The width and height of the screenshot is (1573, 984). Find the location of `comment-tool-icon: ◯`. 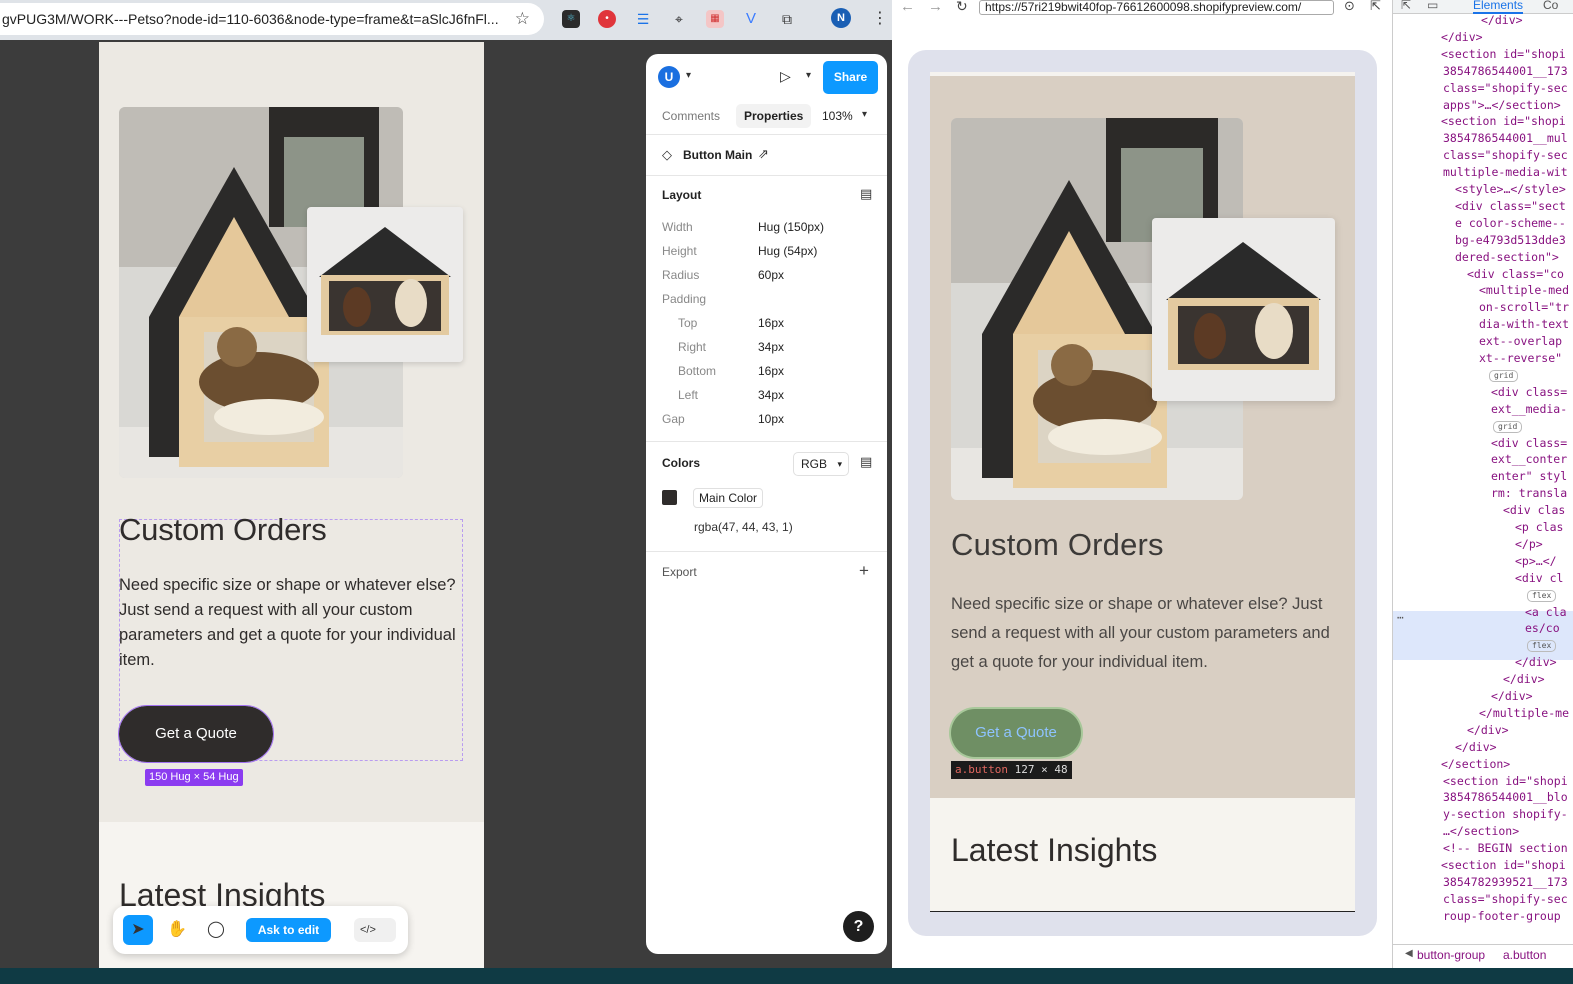

comment-tool-icon: ◯ is located at coordinates (216, 930).